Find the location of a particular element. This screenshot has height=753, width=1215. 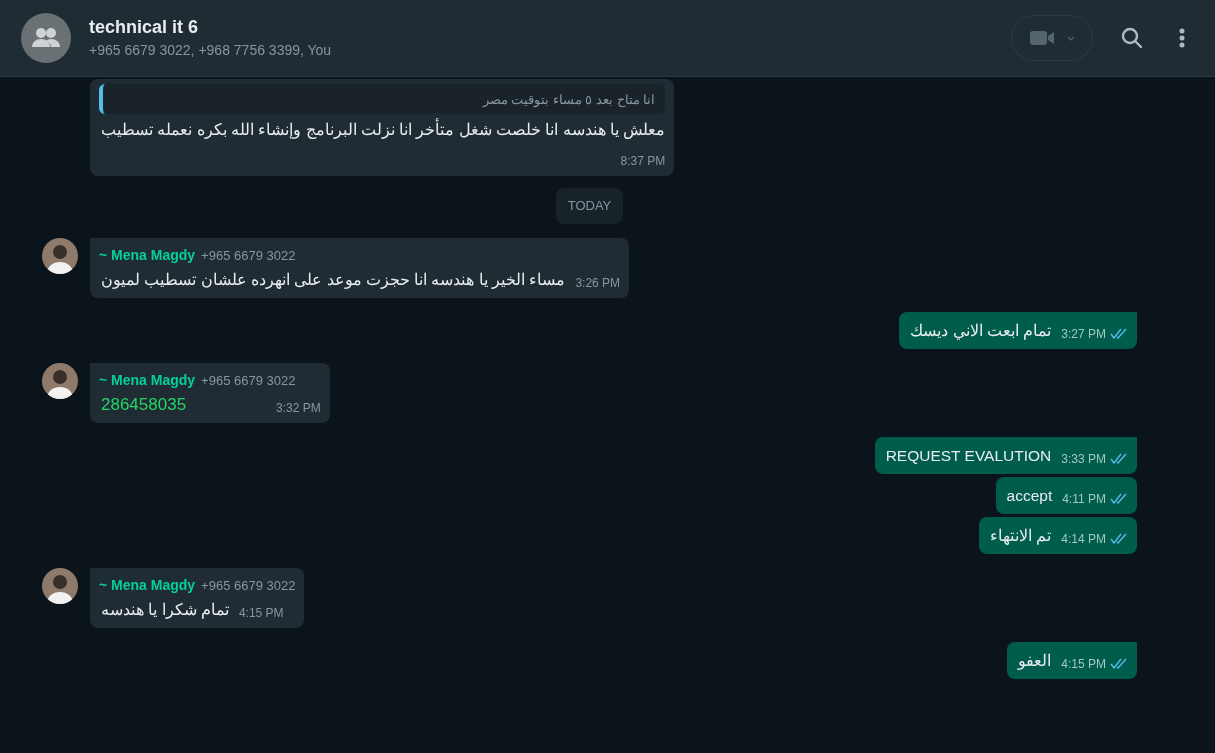

message-text: مساء الخير يا هندسه انا حجزت موعد على انهرده علشان تسطيب لميون is located at coordinates (333, 280).